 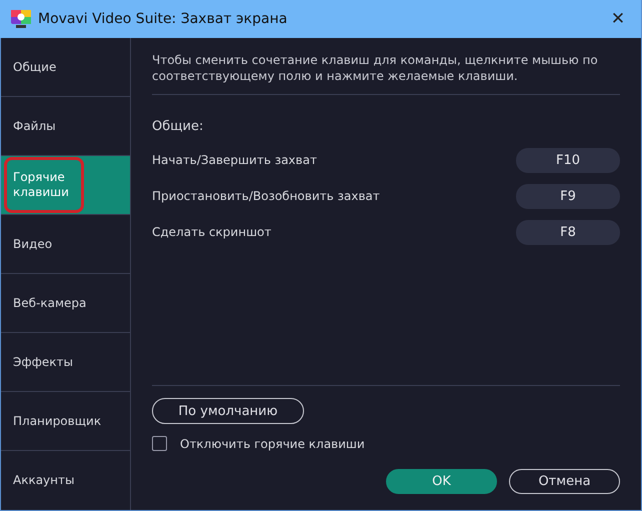 What do you see at coordinates (568, 160) in the screenshot?
I see `hotkey-field: F10` at bounding box center [568, 160].